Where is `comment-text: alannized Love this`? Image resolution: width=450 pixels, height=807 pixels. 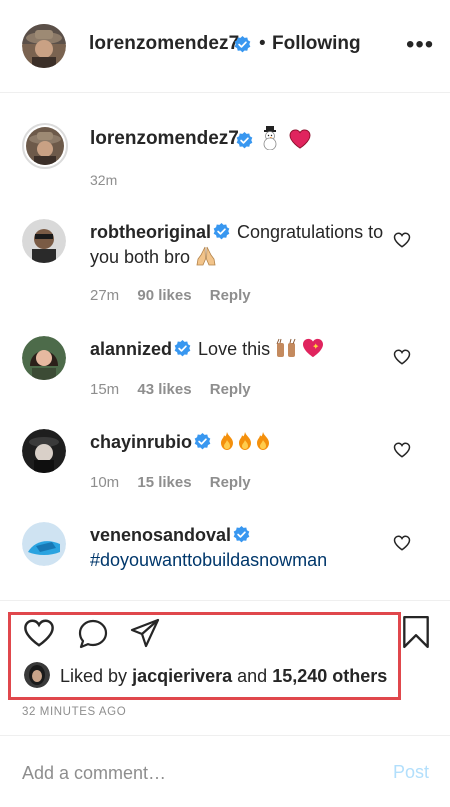 comment-text: alannized Love this is located at coordinates (237, 351).